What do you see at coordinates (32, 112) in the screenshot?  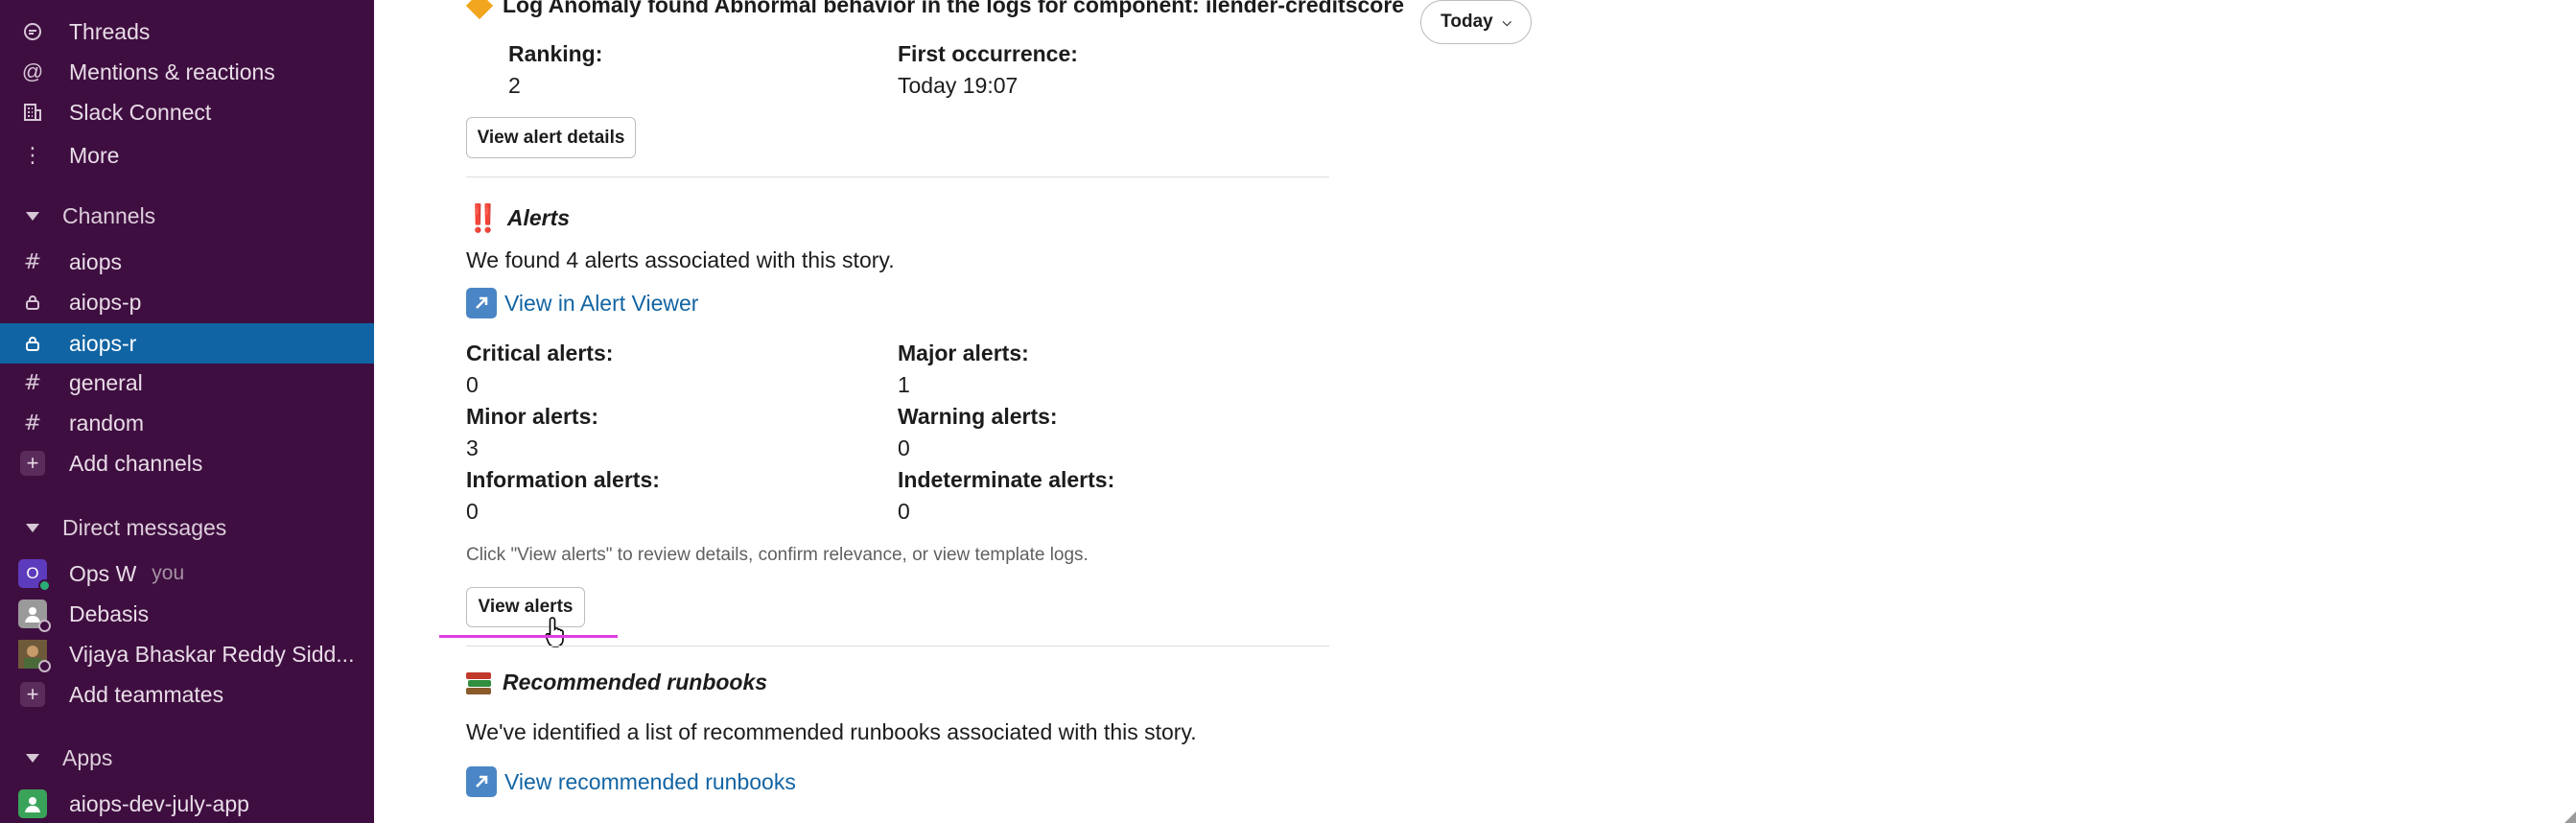 I see `building-icon` at bounding box center [32, 112].